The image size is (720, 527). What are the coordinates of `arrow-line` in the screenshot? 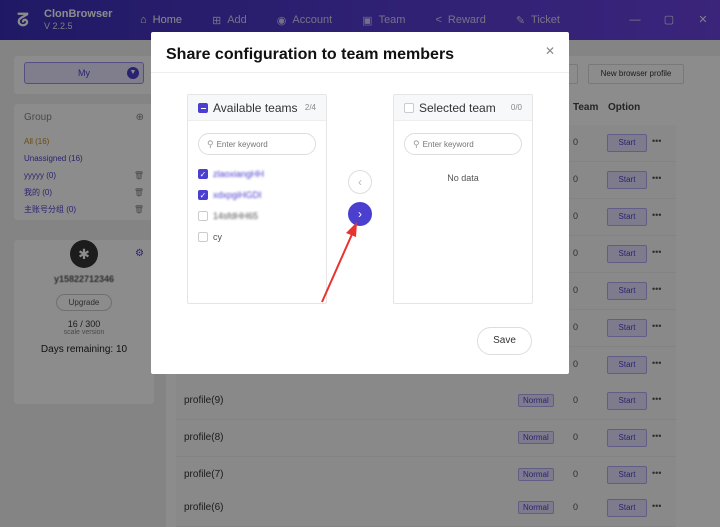 It's located at (337, 267).